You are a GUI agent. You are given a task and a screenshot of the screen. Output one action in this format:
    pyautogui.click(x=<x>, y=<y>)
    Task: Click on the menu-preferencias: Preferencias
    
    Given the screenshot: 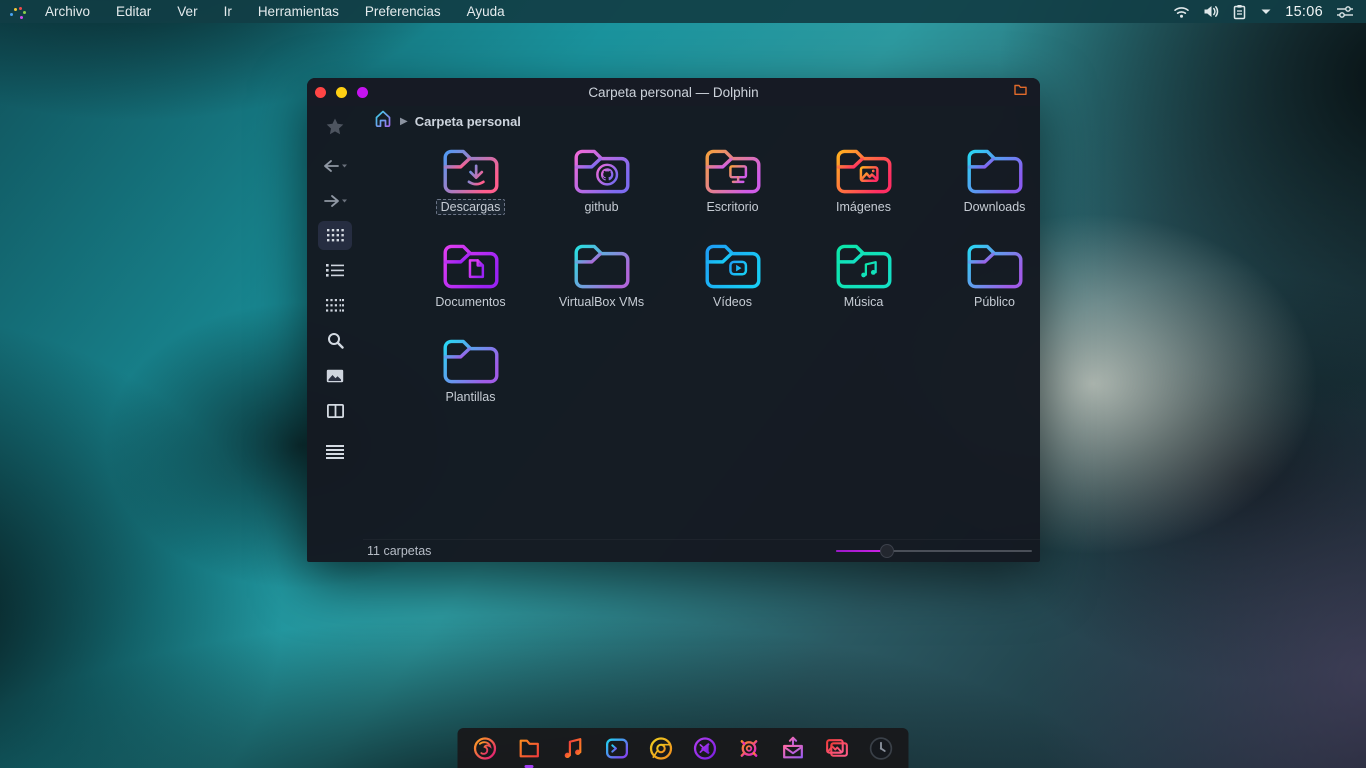 What is the action you would take?
    pyautogui.click(x=403, y=11)
    